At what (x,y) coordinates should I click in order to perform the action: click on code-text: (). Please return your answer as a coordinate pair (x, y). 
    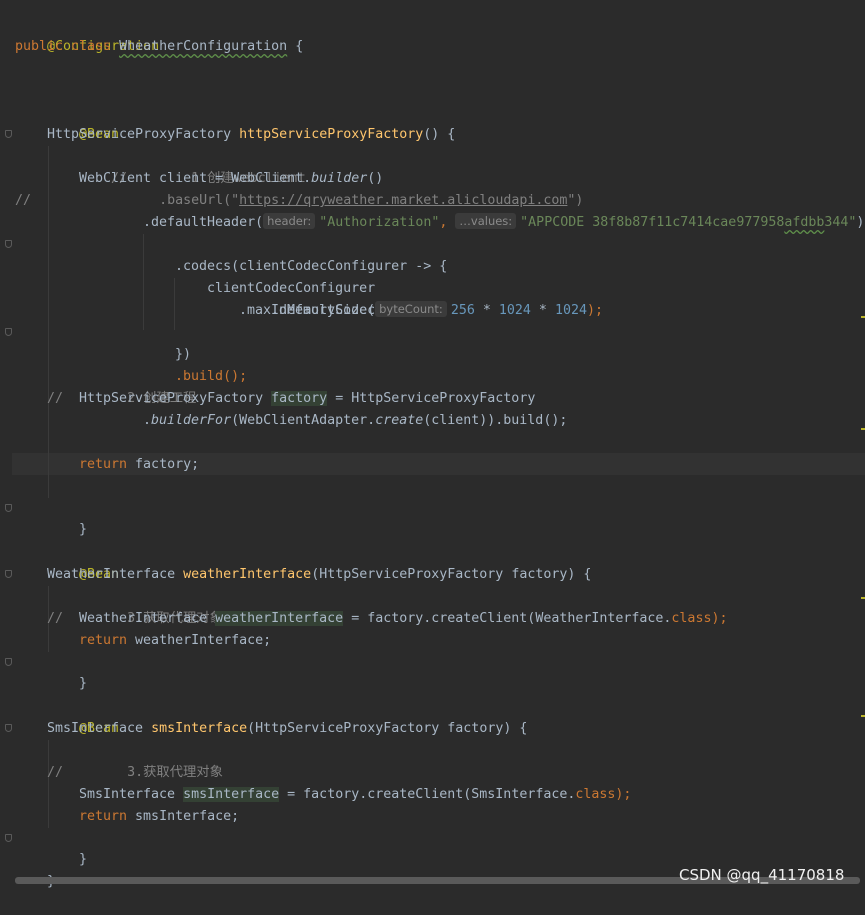
    Looking at the image, I should click on (375, 178).